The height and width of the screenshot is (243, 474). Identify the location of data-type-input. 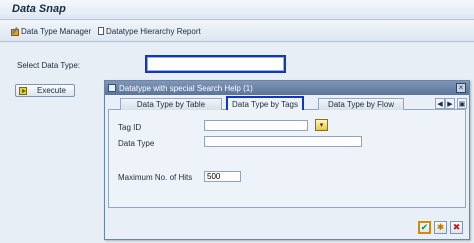
(283, 141).